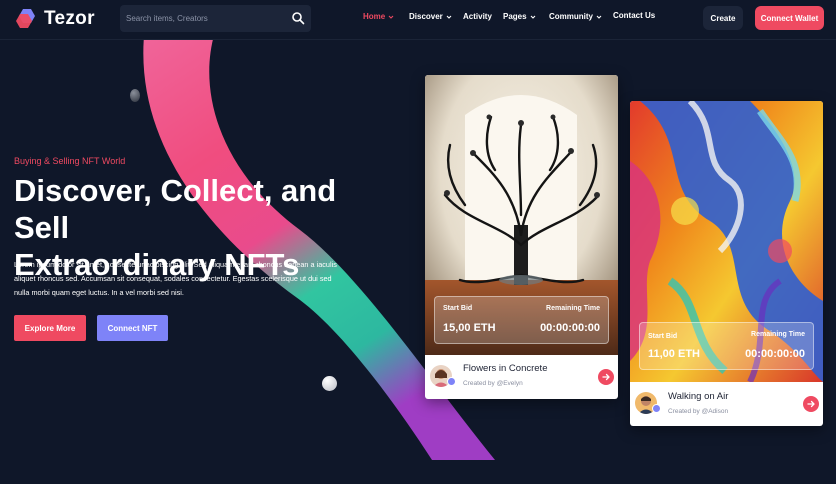 The image size is (836, 484). I want to click on nft-creator: Created by @Evelyn, so click(493, 383).